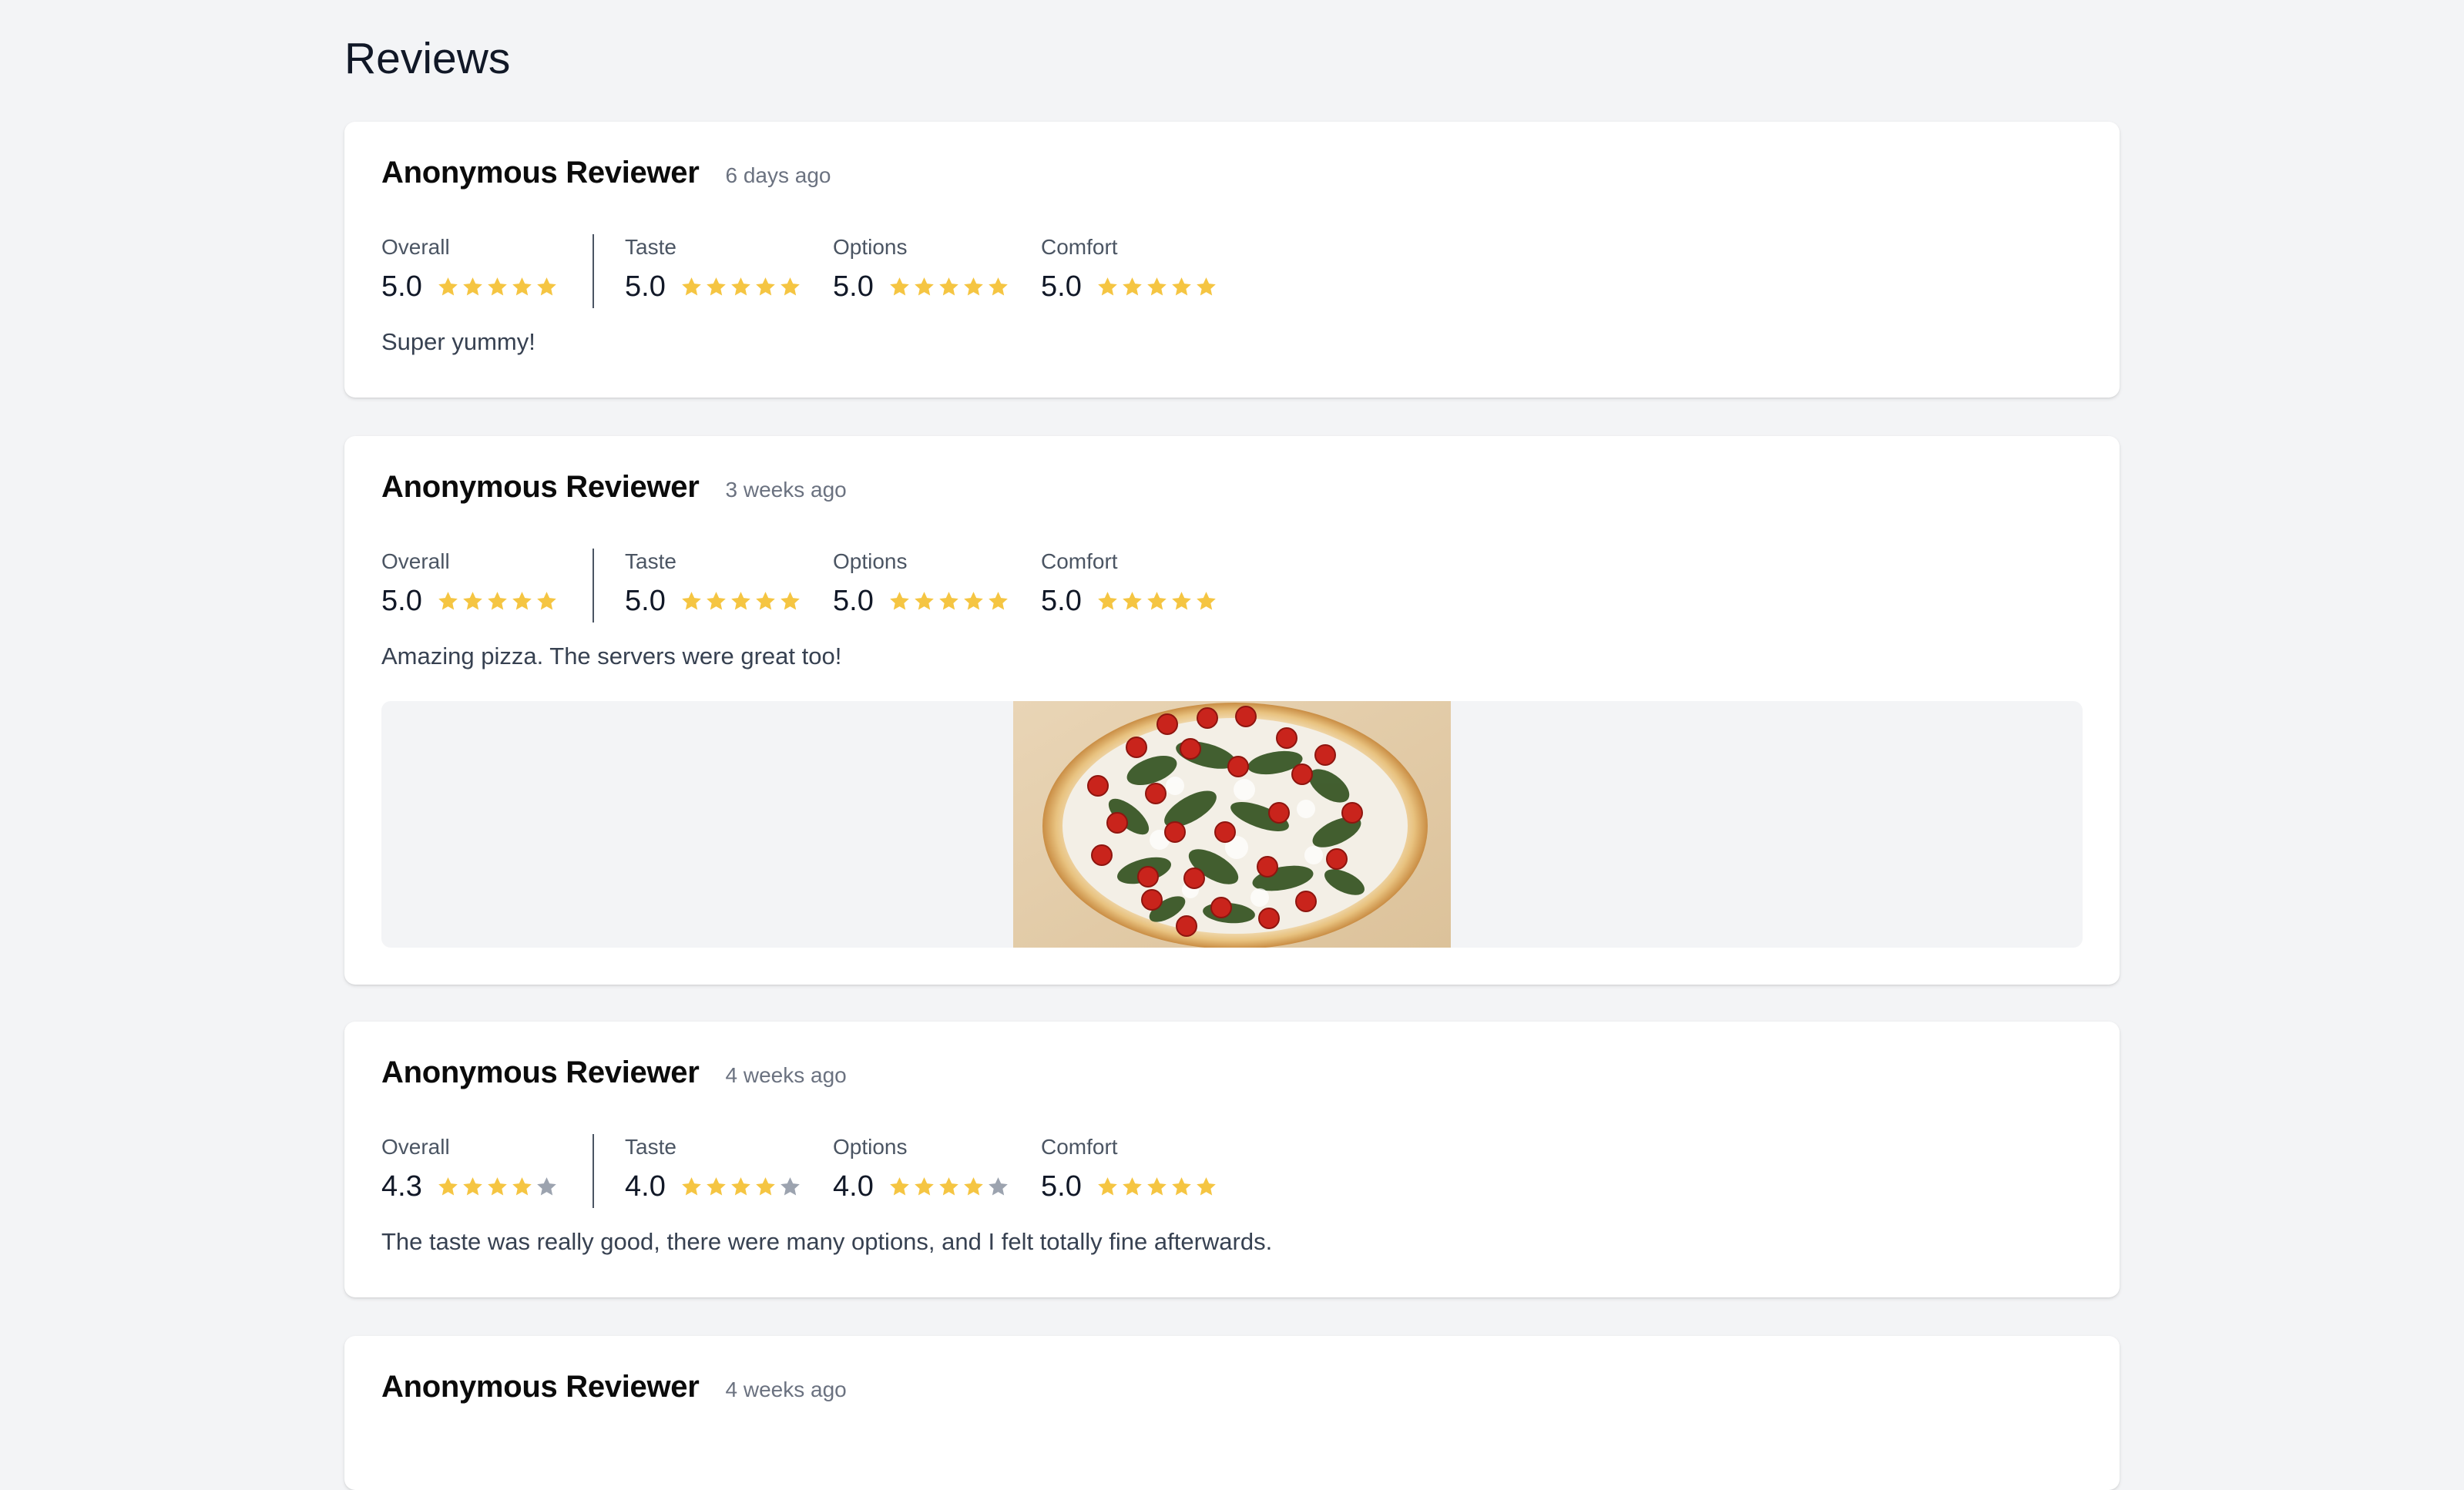  What do you see at coordinates (786, 1075) in the screenshot?
I see `review-time: 4 weeks ago` at bounding box center [786, 1075].